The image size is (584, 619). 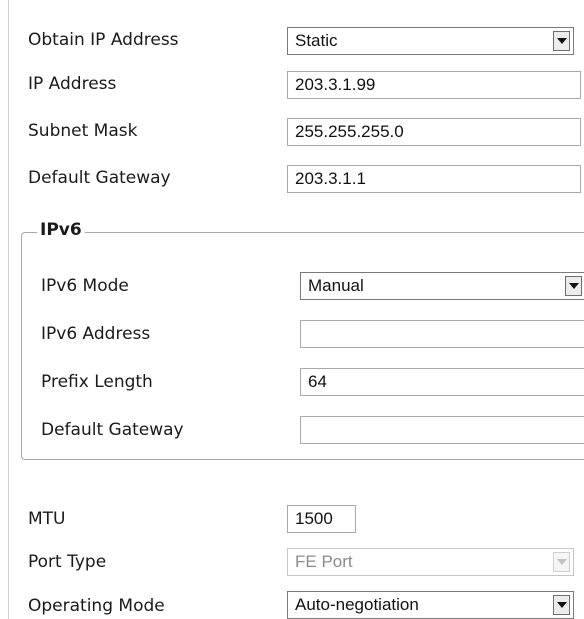 What do you see at coordinates (321, 519) in the screenshot?
I see `mtu-field: 1500` at bounding box center [321, 519].